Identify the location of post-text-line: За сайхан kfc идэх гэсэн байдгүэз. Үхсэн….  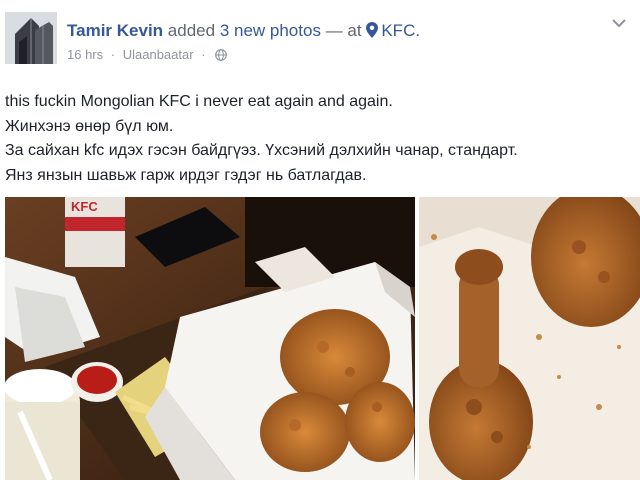
(261, 150).